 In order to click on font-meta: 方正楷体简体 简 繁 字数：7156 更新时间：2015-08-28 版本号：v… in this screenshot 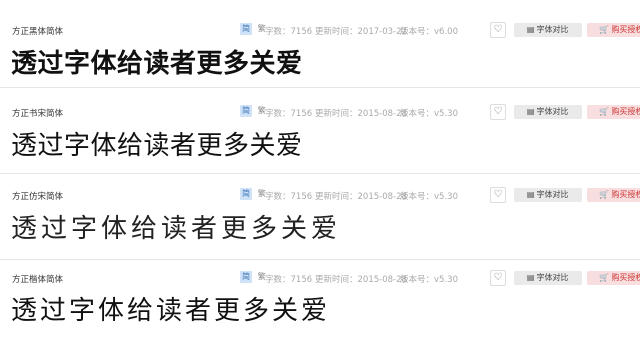, I will do `click(326, 278)`.